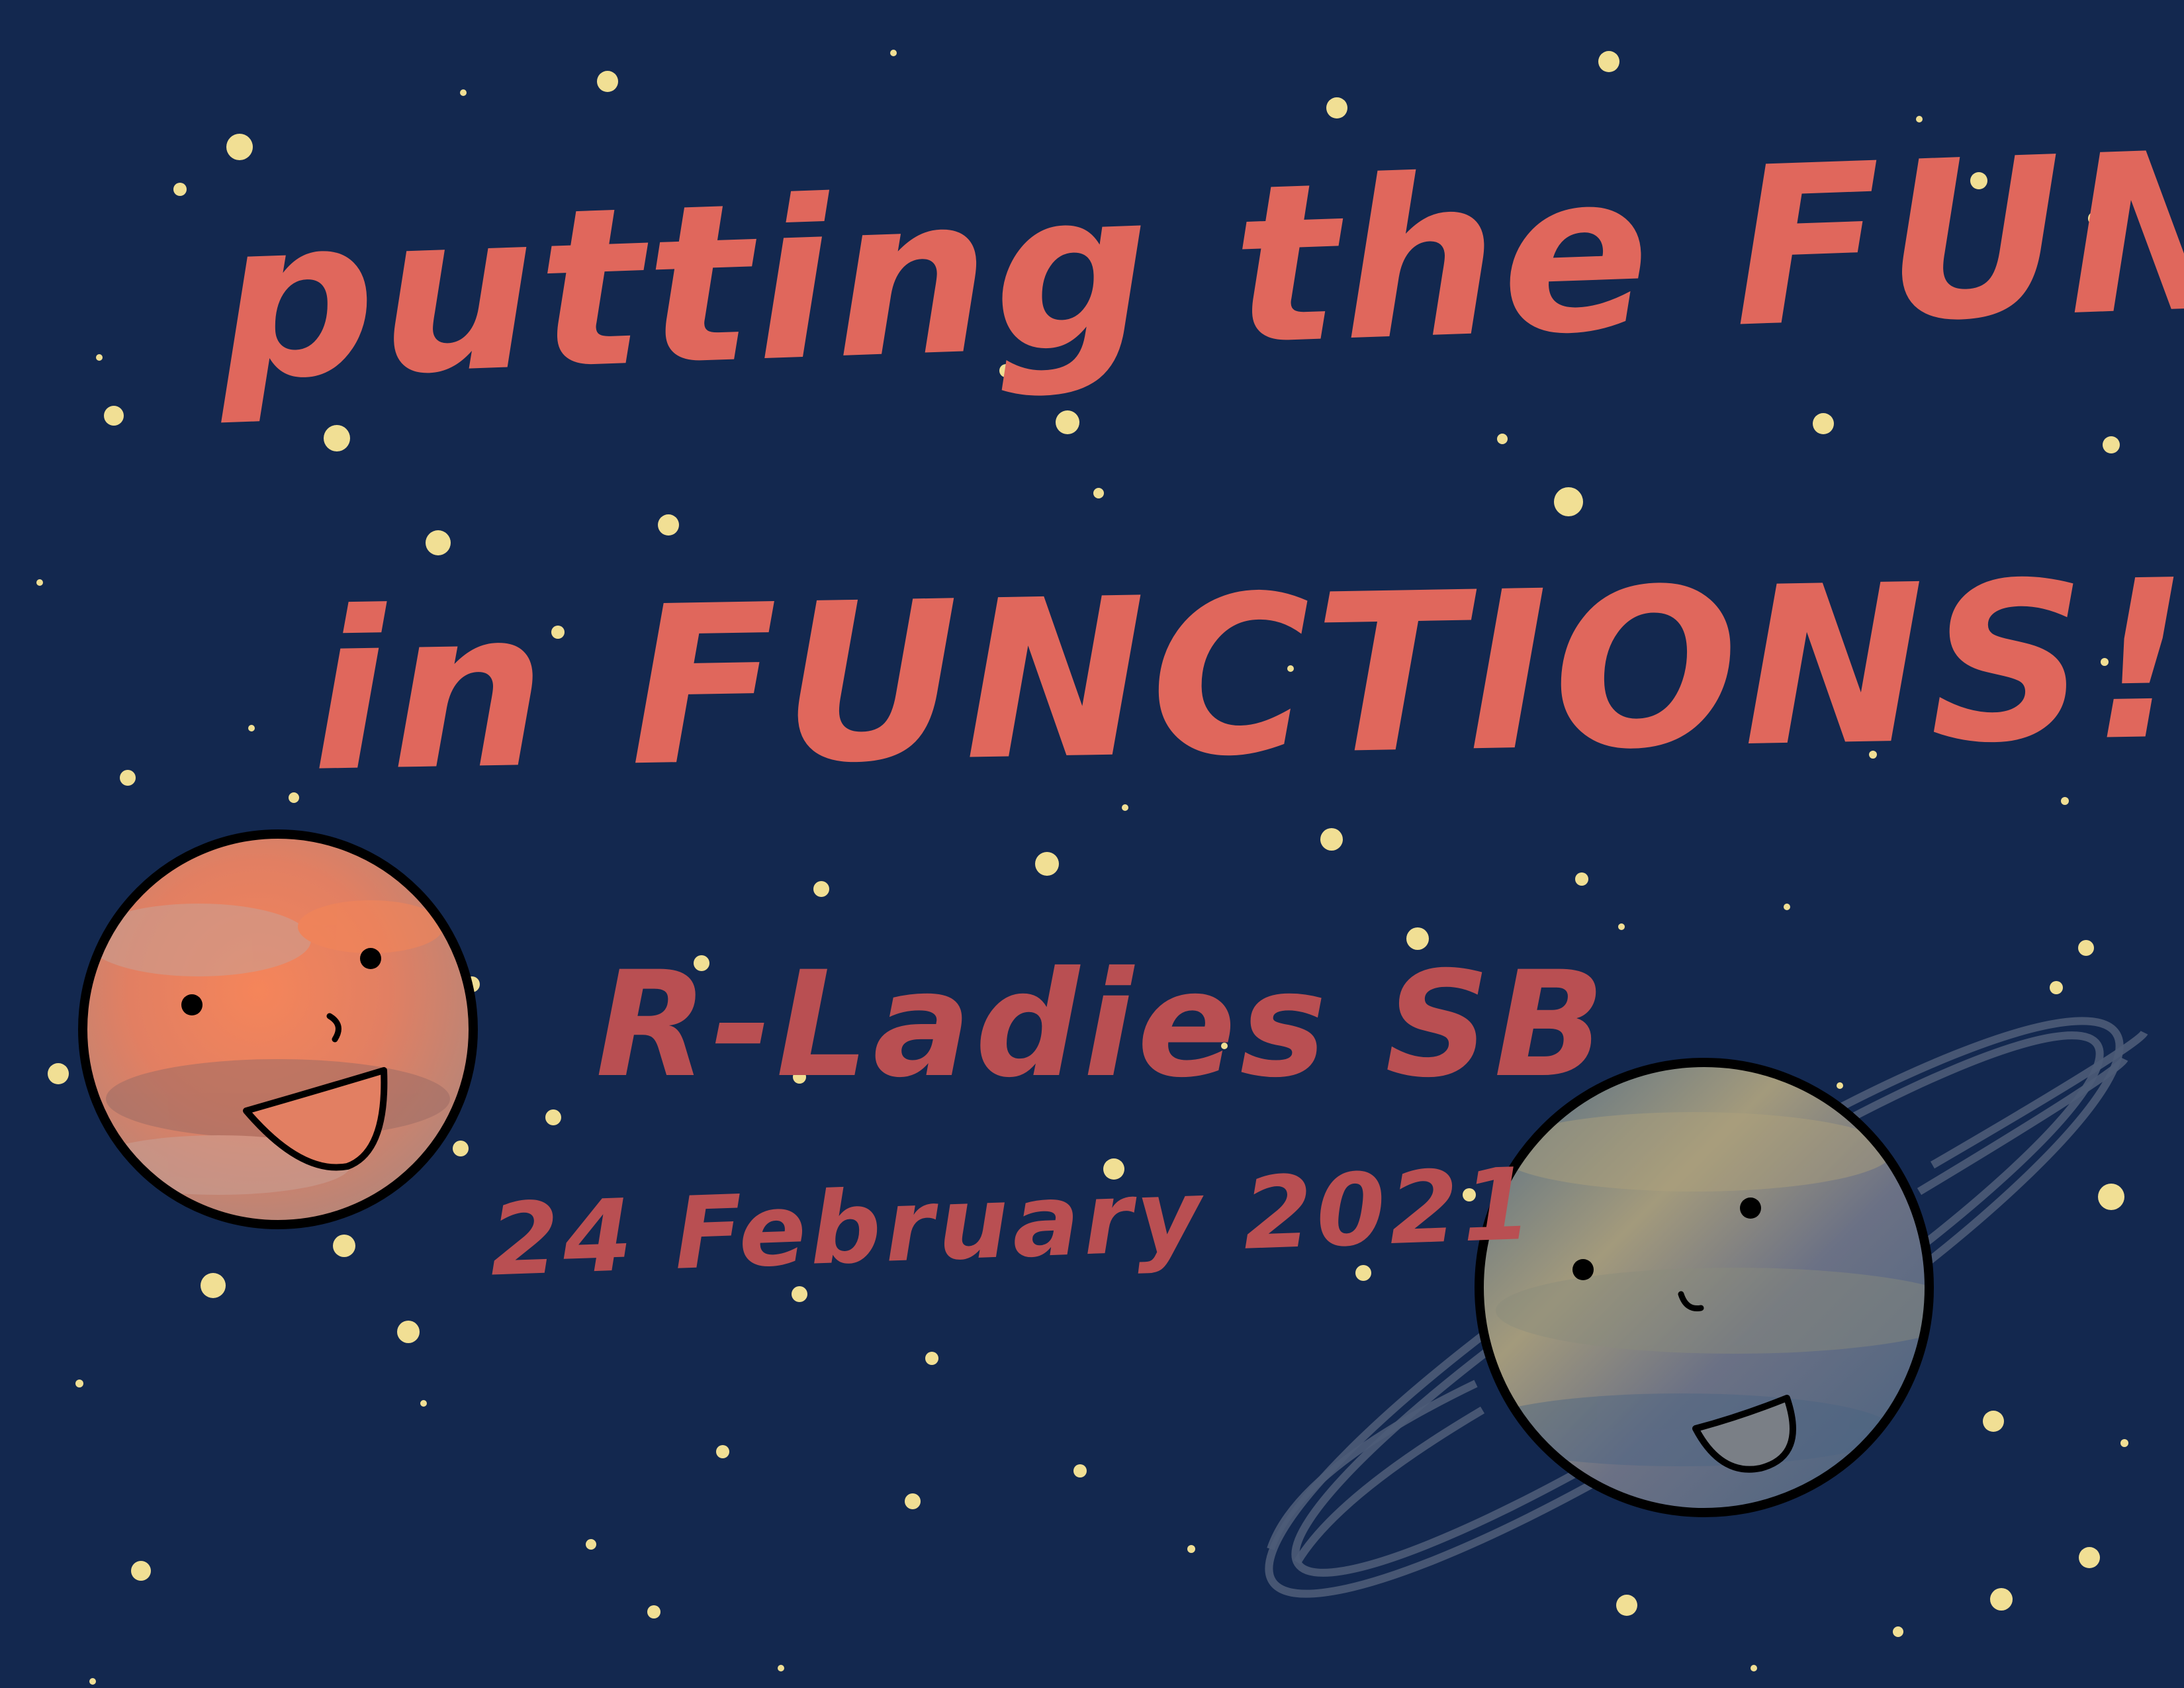 This screenshot has width=2184, height=1688. Describe the element at coordinates (1103, 1024) in the screenshot. I see `subtitle: R-Ladies SB` at that location.